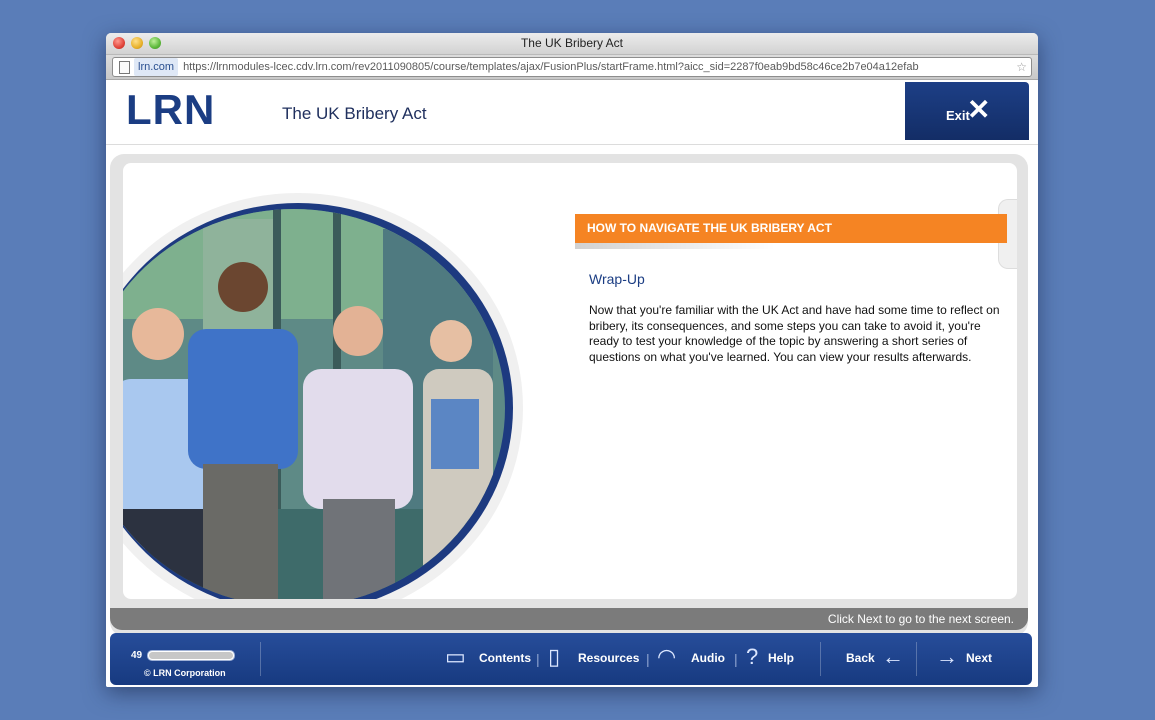 Image resolution: width=1155 pixels, height=720 pixels. What do you see at coordinates (572, 112) in the screenshot?
I see `course-header: LRN The UK Bribery Act Exit ✕` at bounding box center [572, 112].